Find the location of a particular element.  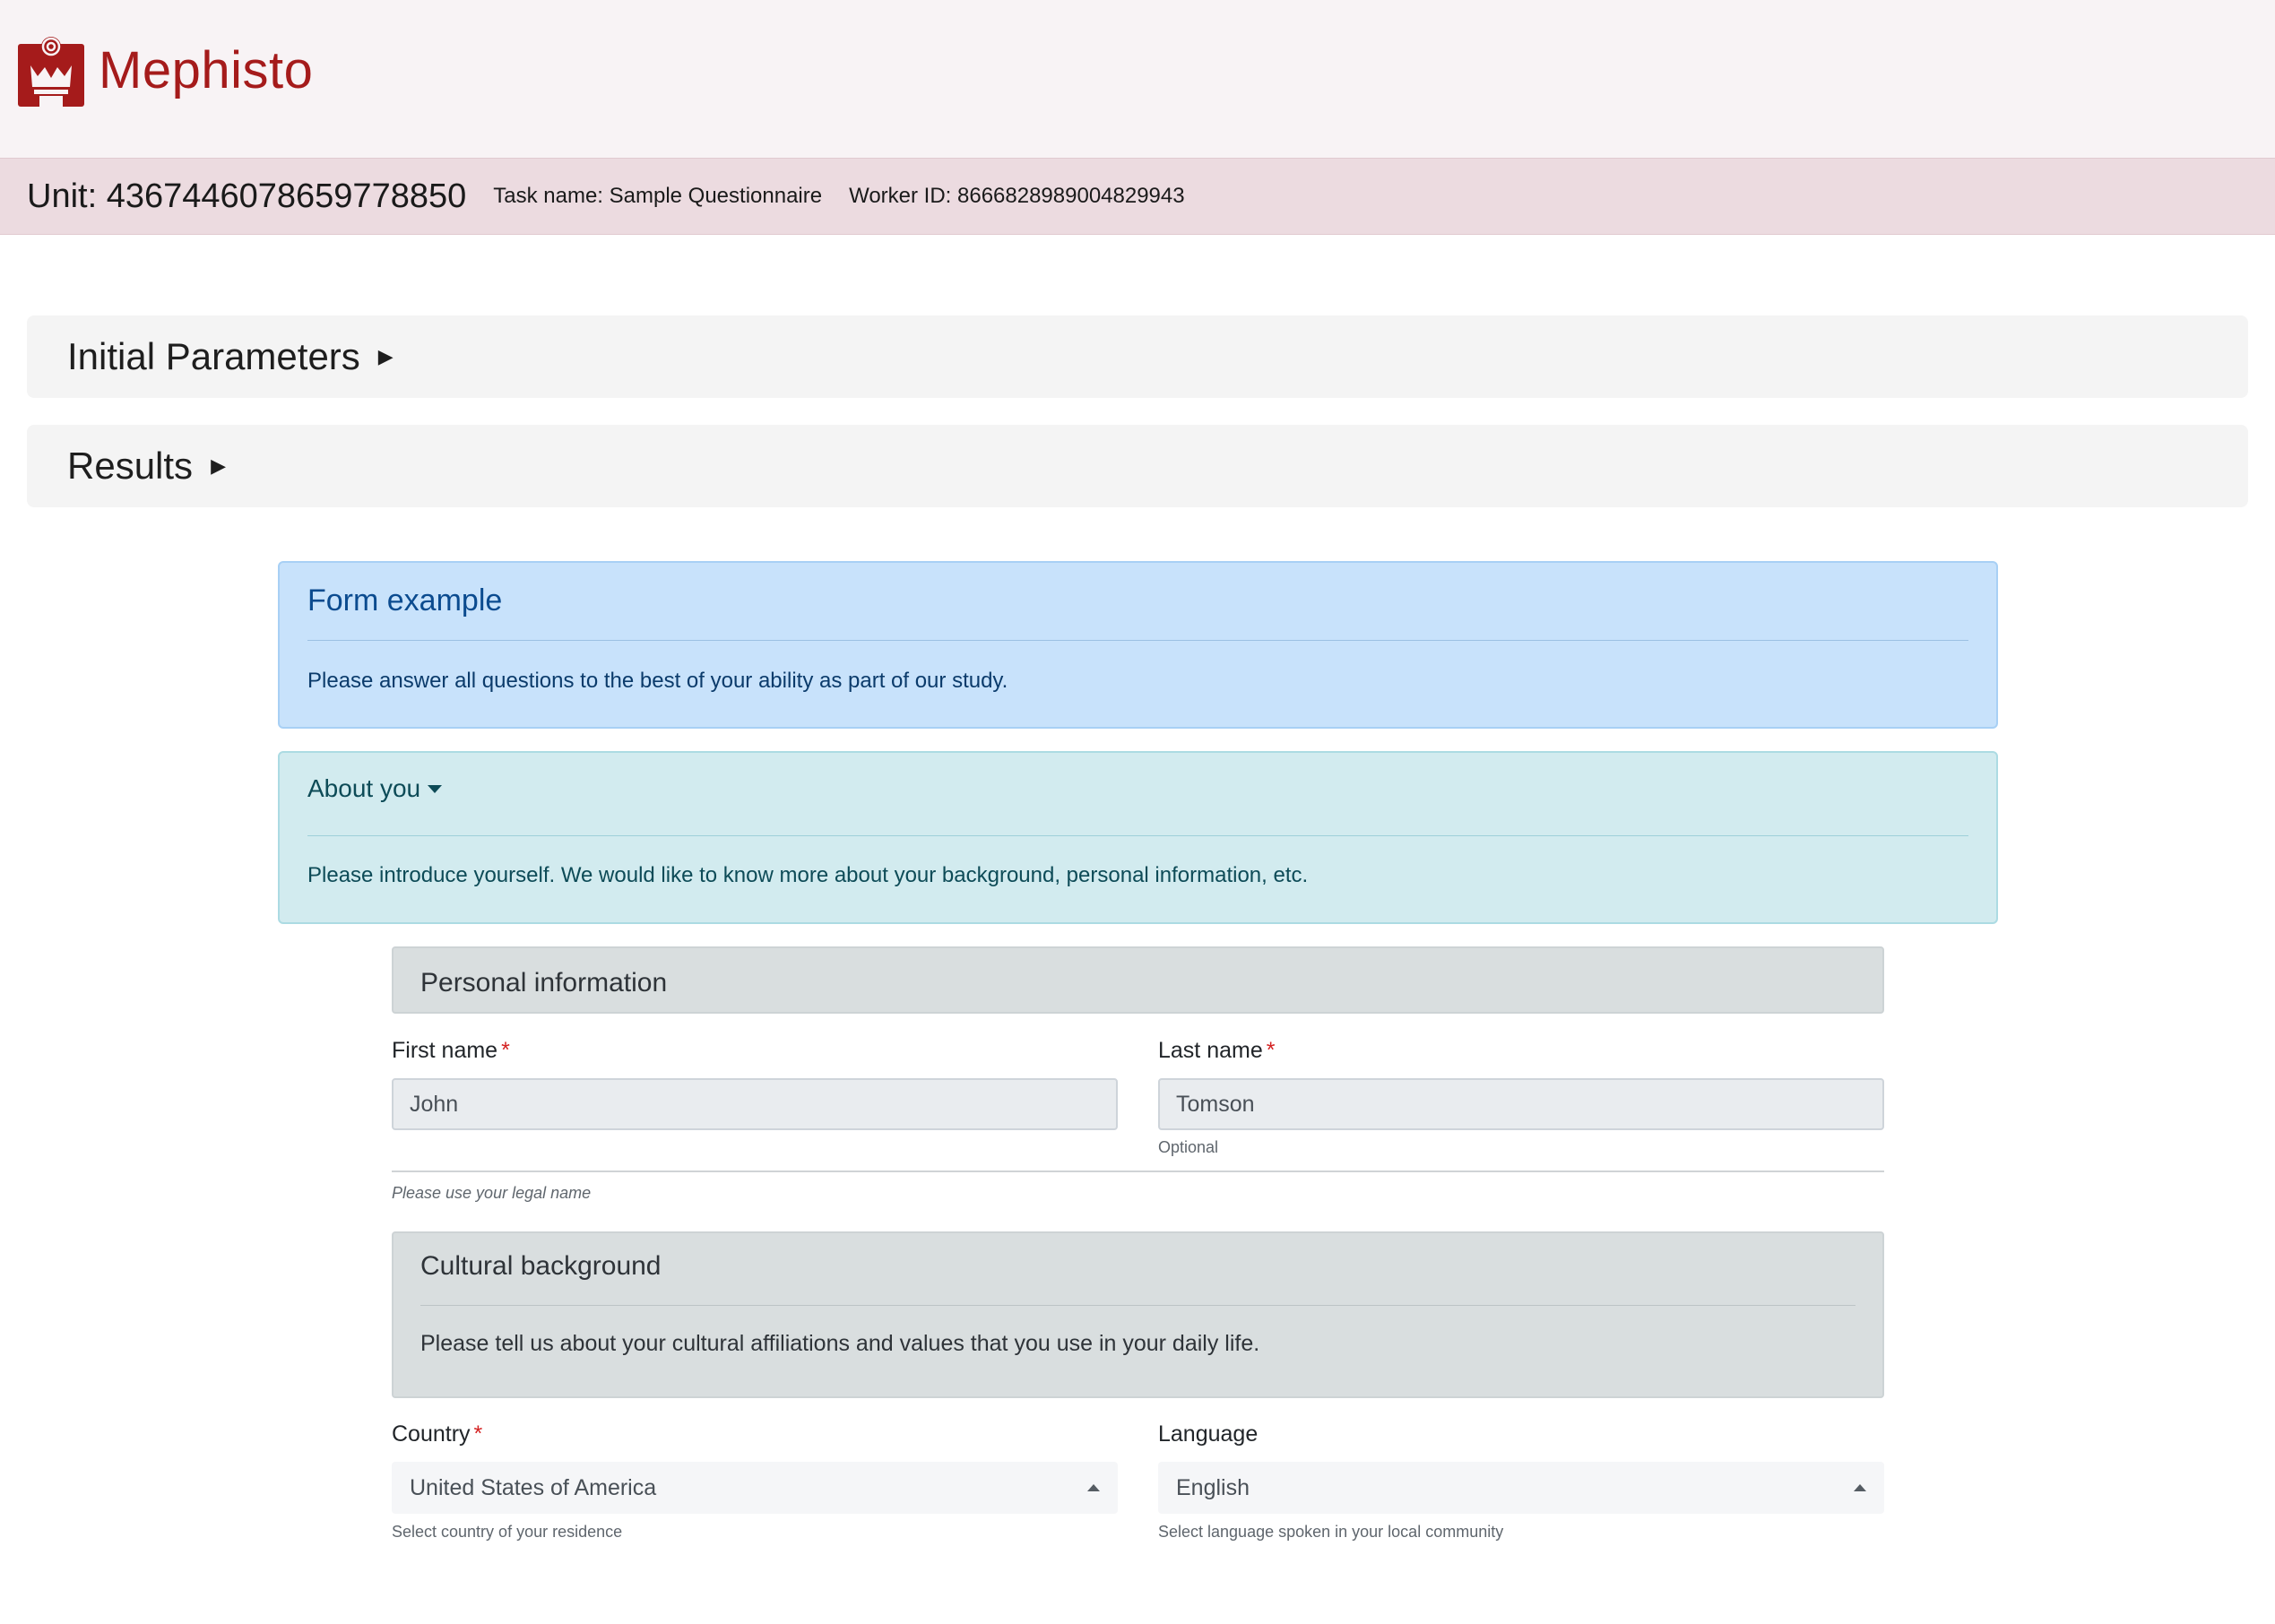

section-title: Cultural background is located at coordinates (541, 1266).